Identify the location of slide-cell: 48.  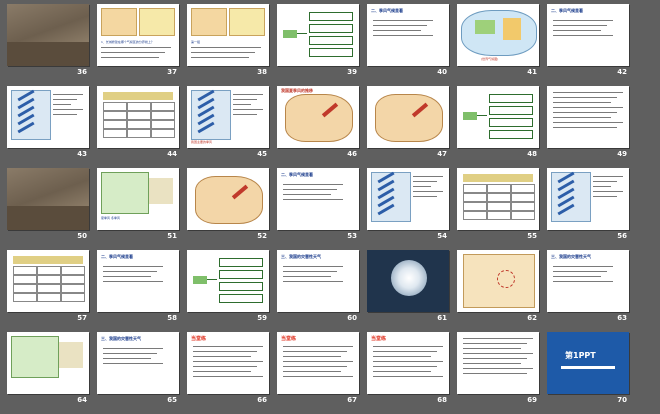
(498, 125).